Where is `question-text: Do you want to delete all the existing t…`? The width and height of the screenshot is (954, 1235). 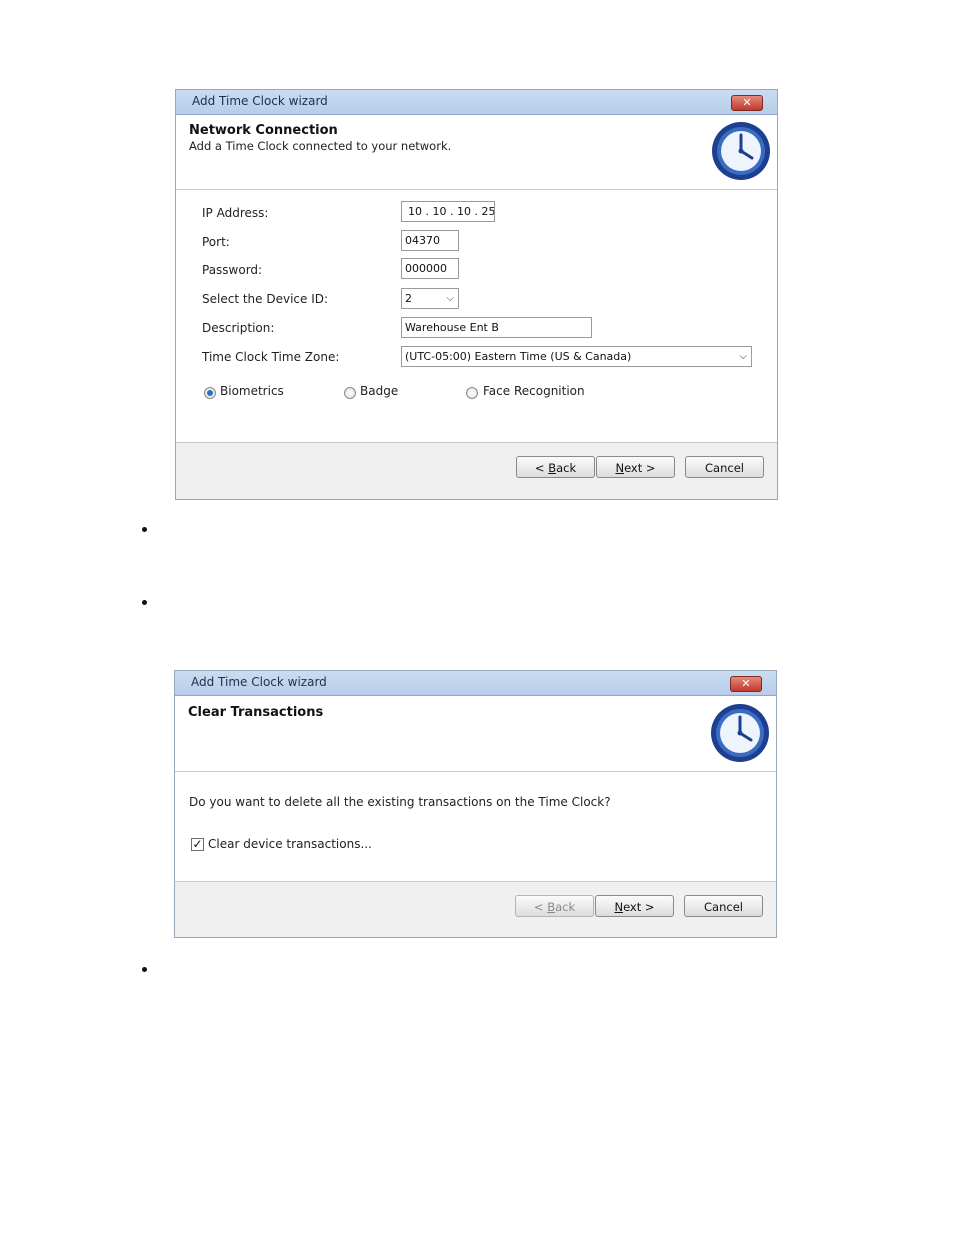 question-text: Do you want to delete all the existing t… is located at coordinates (400, 802).